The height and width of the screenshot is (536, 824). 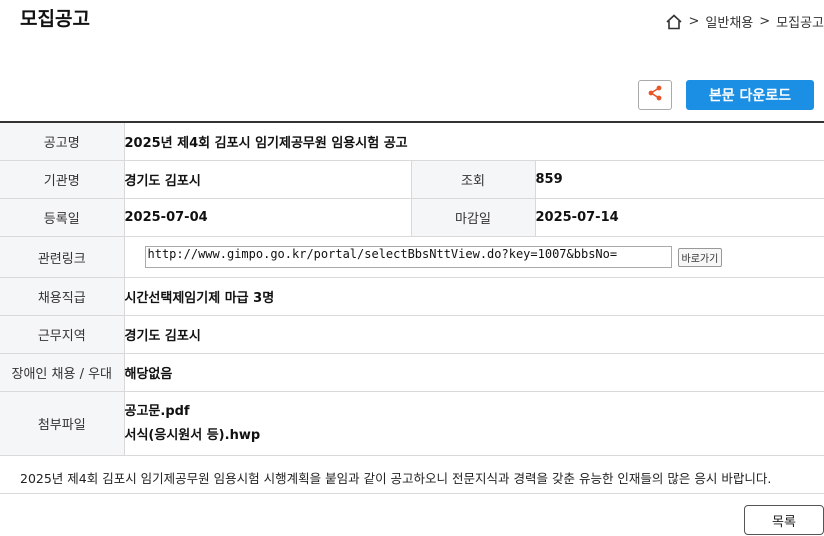 I want to click on deadline-value: 2025-07-14, so click(x=679, y=217).